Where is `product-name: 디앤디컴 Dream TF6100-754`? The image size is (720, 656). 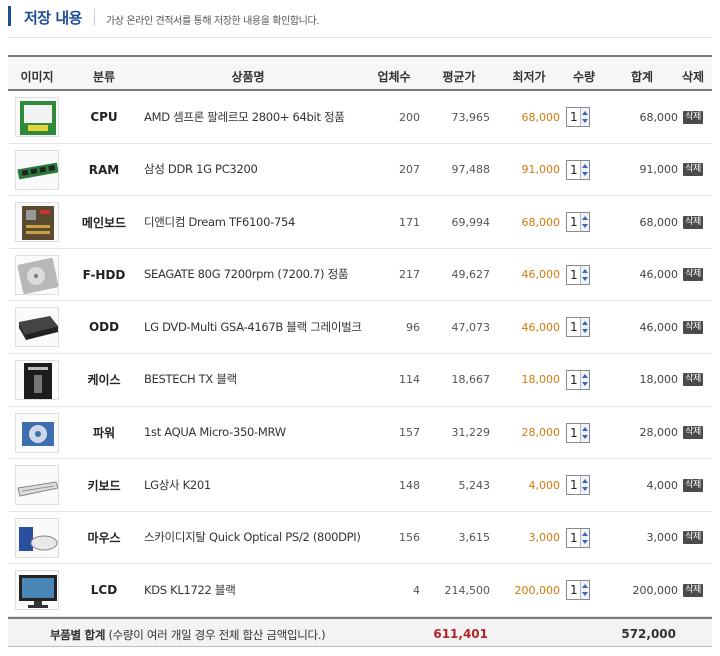 product-name: 디앤디컴 Dream TF6100-754 is located at coordinates (256, 222).